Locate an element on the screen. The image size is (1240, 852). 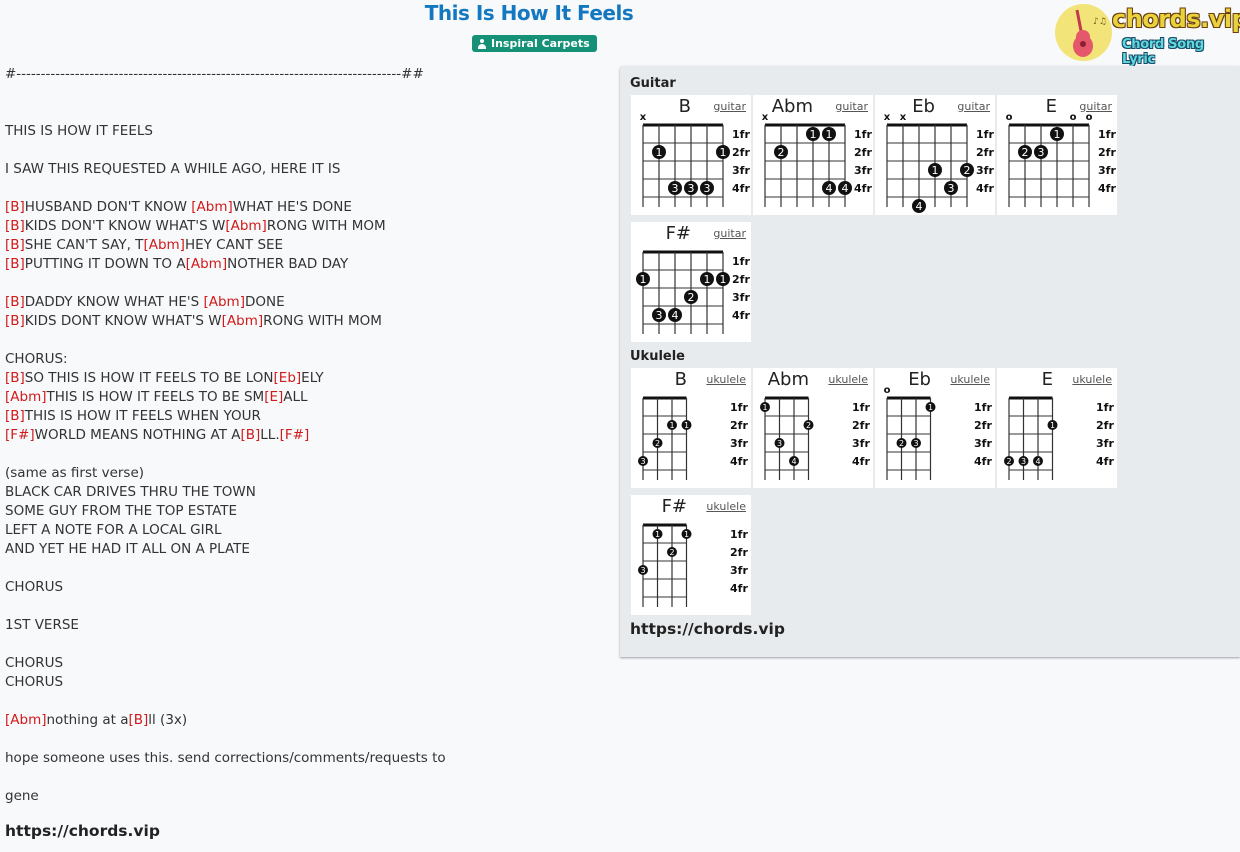
chord-link: [Eb] is located at coordinates (288, 378).